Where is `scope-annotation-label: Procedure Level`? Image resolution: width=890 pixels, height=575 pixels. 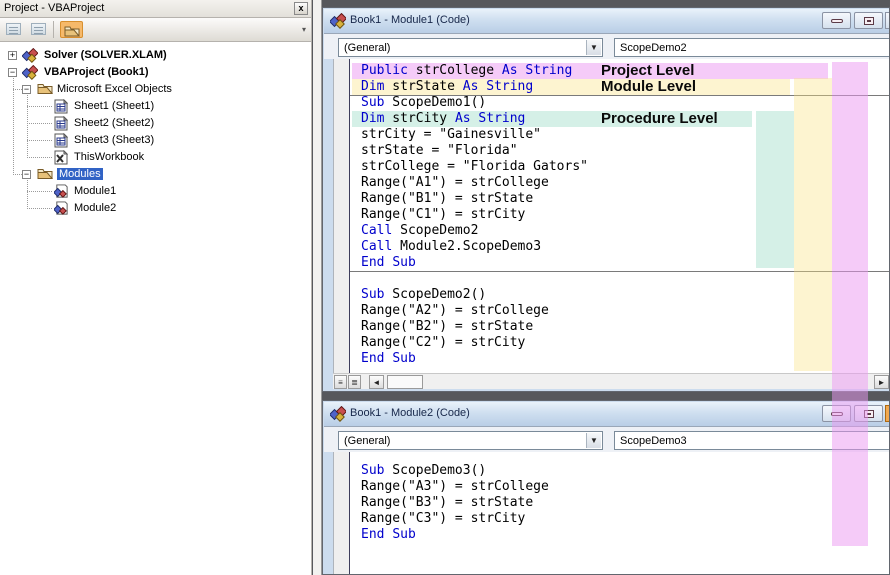 scope-annotation-label: Procedure Level is located at coordinates (659, 118).